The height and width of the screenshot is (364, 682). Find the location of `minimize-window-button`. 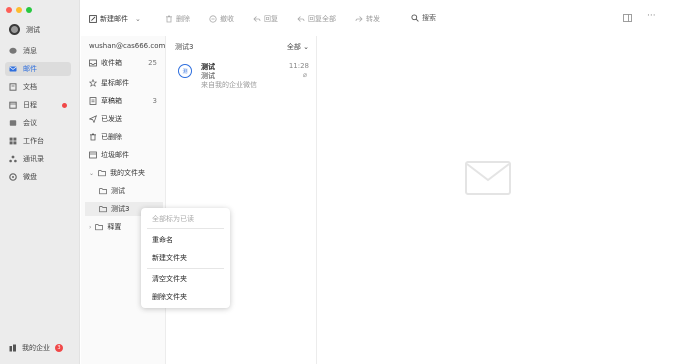

minimize-window-button is located at coordinates (19, 10).